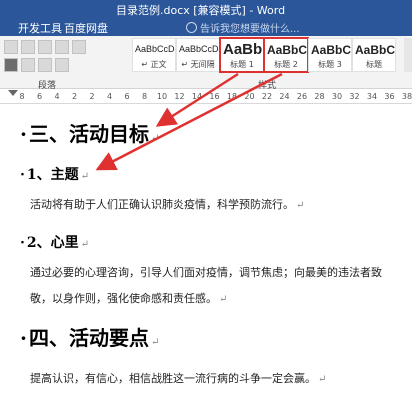 The width and height of the screenshot is (412, 402). I want to click on subheading-text: 2、心里, so click(52, 243).